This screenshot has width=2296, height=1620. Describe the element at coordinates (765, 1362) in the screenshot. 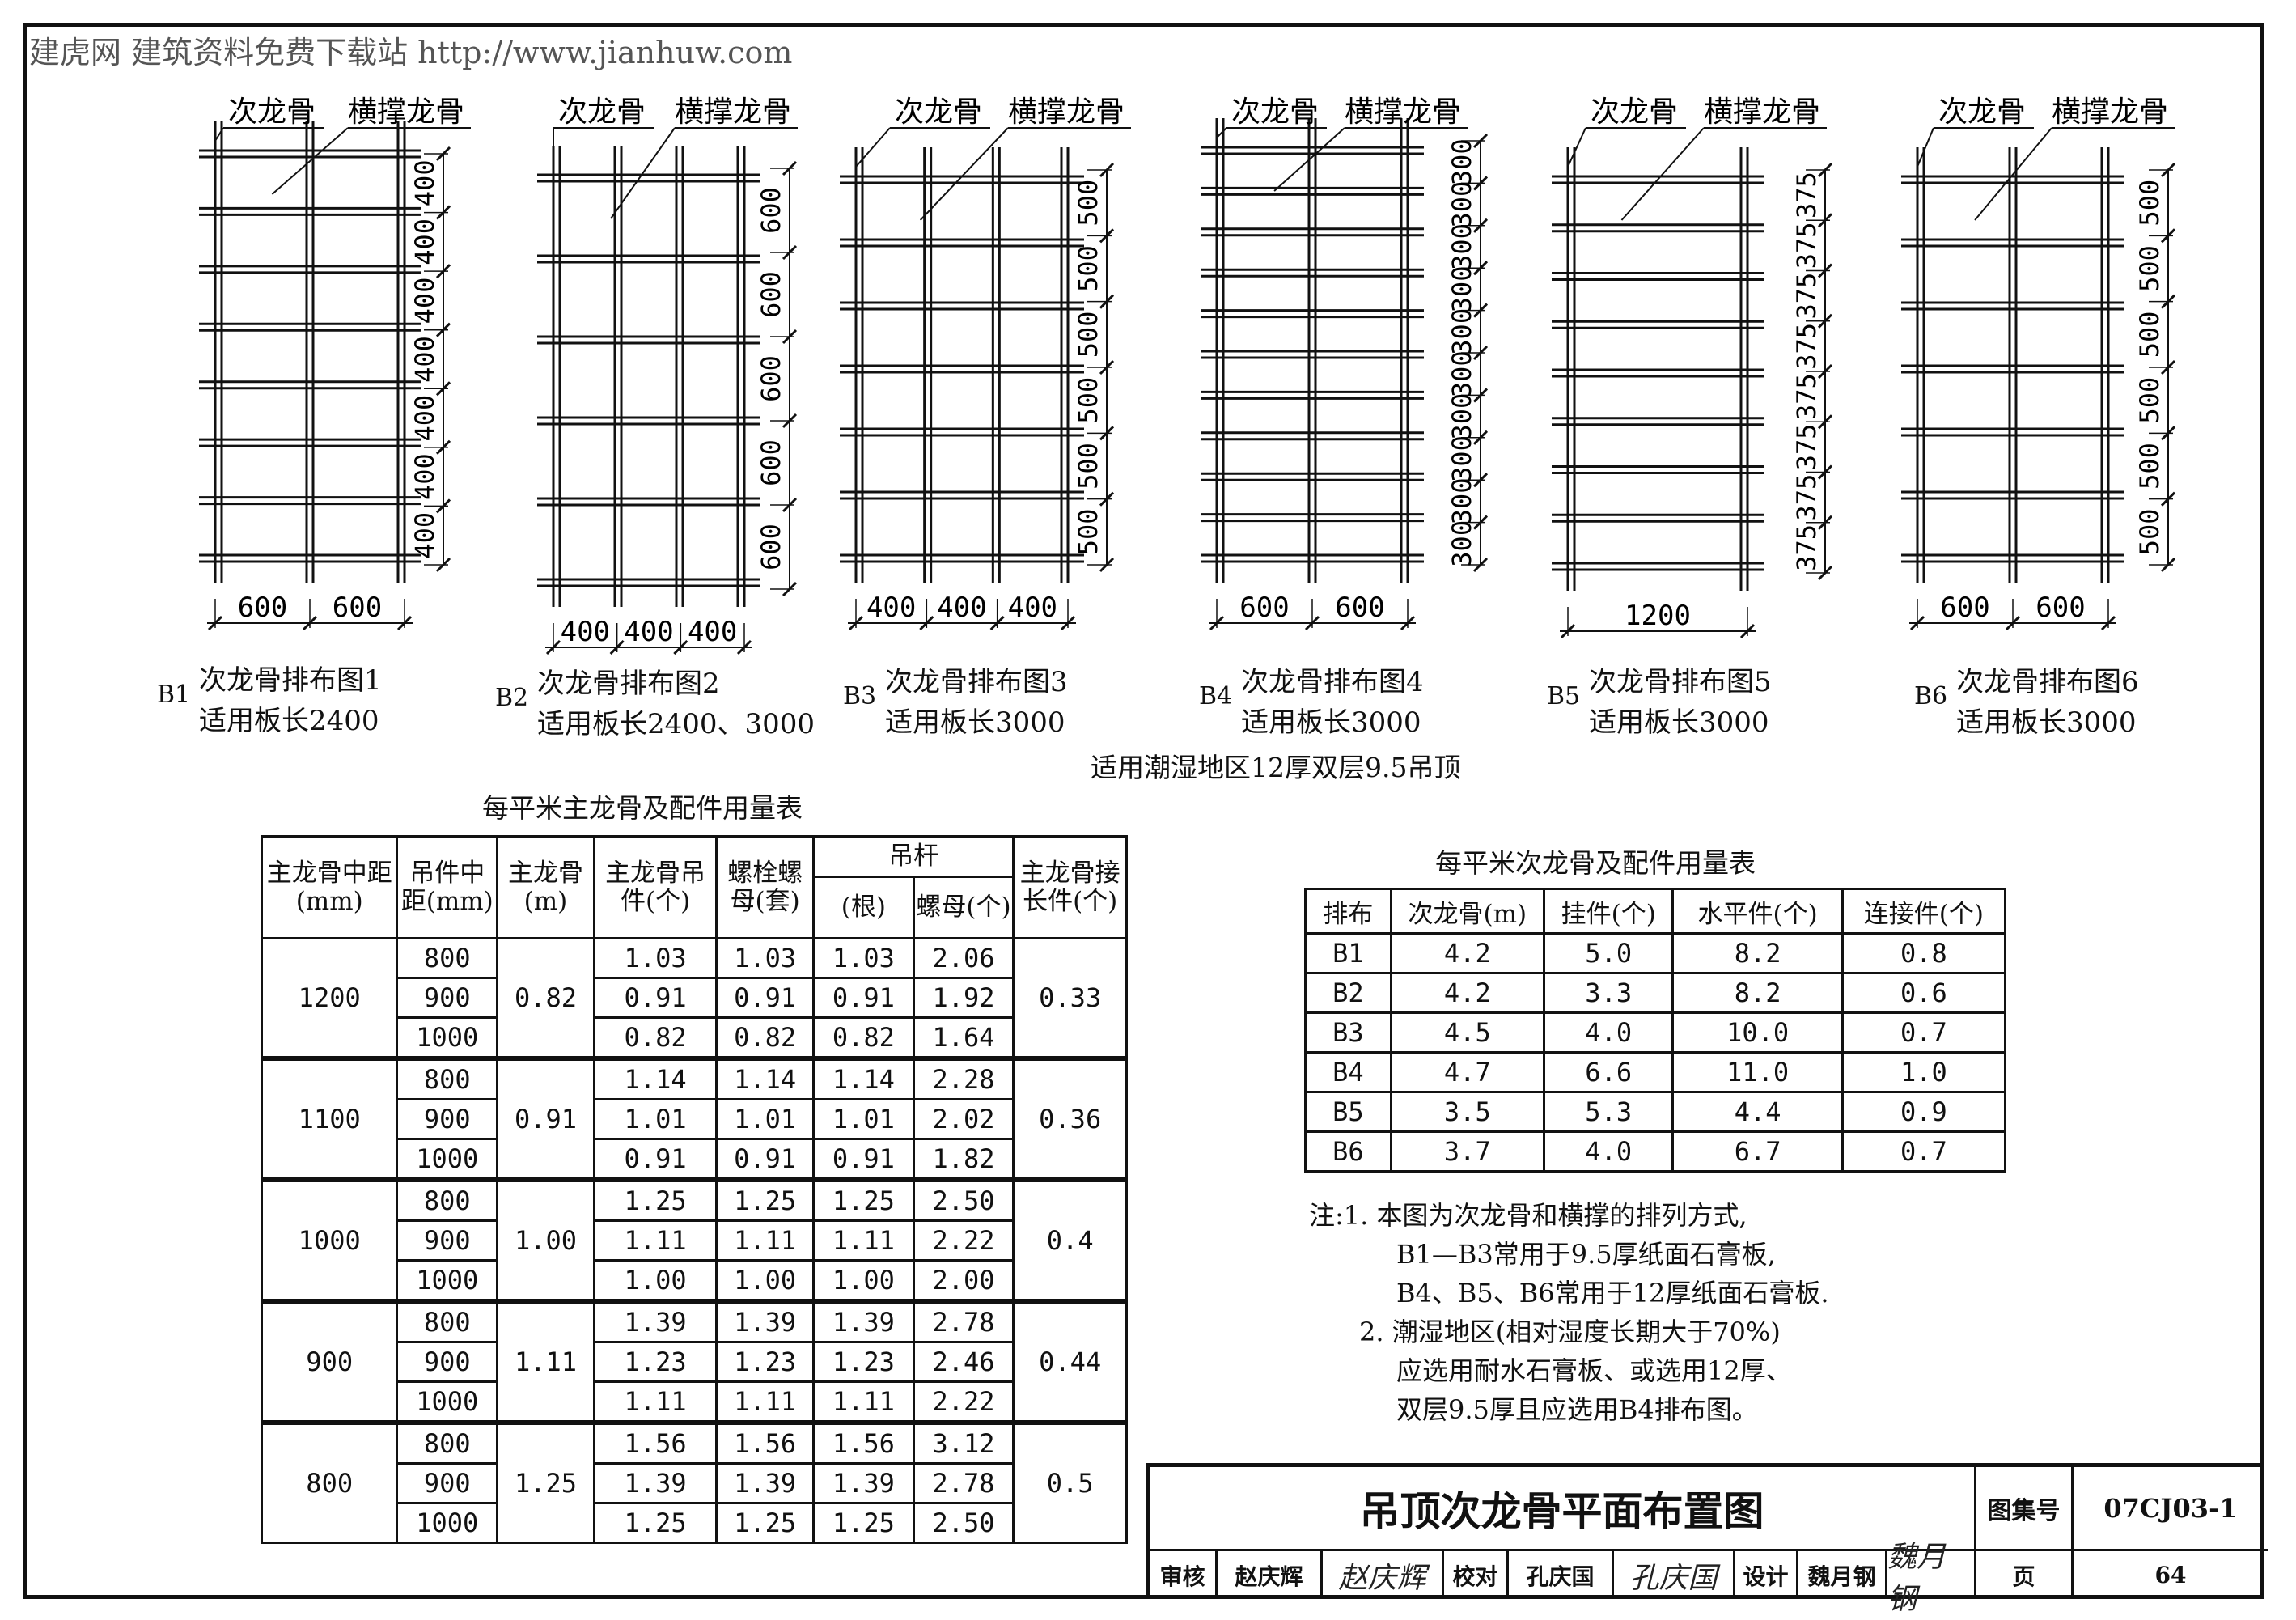

I see `cell-bolt-nut: 1.23` at that location.